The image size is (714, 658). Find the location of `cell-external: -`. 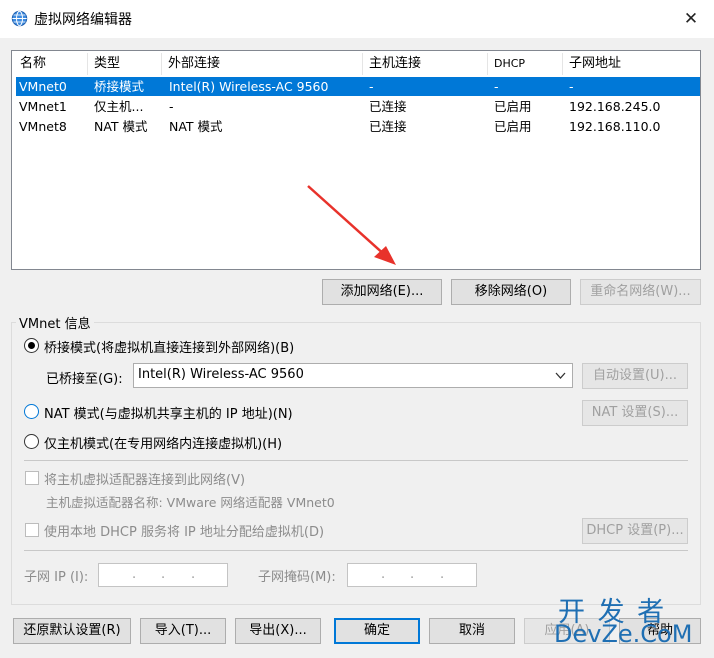

cell-external: - is located at coordinates (171, 106).